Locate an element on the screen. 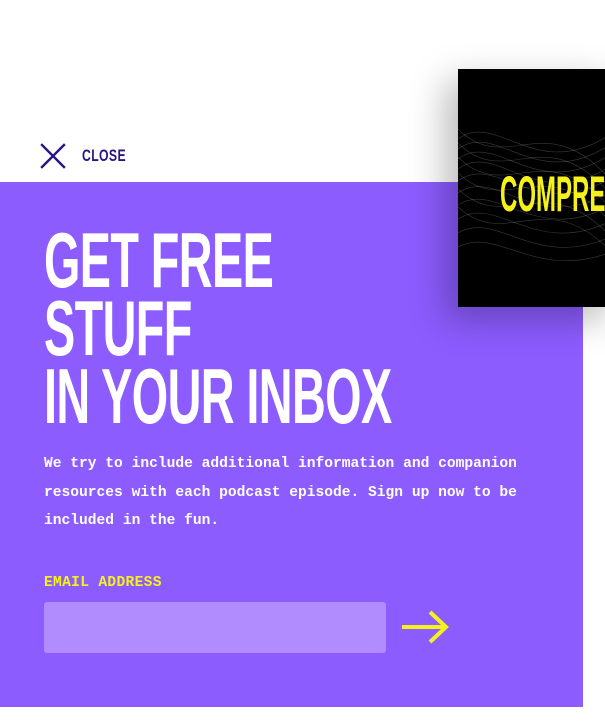 The height and width of the screenshot is (722, 605). close-label: CLOSE is located at coordinates (104, 155).